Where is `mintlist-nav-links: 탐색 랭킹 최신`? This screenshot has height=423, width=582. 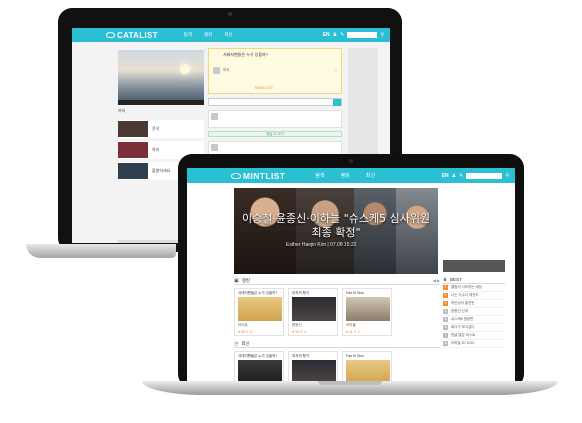
mintlist-nav-links: 탐색 랭킹 최신 is located at coordinates (345, 175).